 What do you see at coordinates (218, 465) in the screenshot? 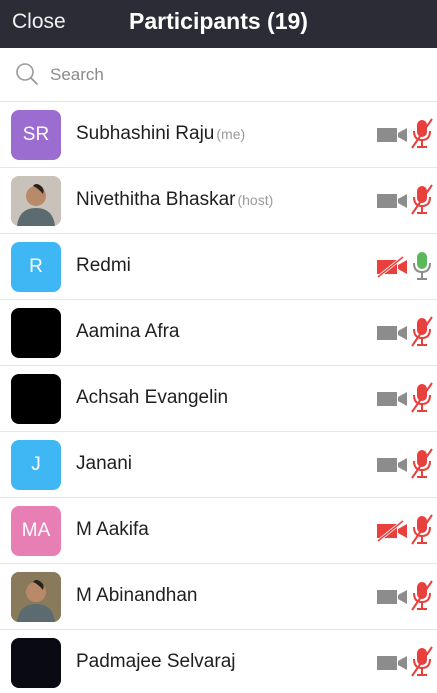
I see `participant-row: J Janani` at bounding box center [218, 465].